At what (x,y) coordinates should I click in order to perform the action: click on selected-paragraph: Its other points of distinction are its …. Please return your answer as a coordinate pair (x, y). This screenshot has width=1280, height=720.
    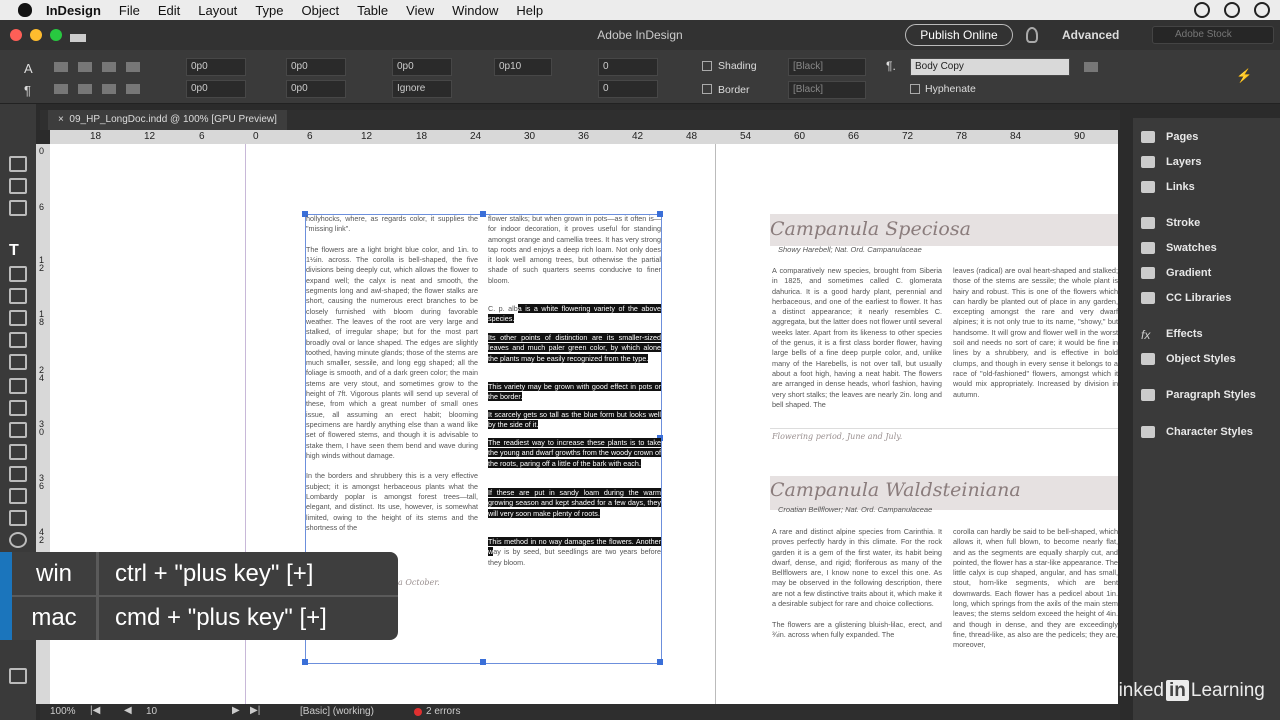
    Looking at the image, I should click on (574, 354).